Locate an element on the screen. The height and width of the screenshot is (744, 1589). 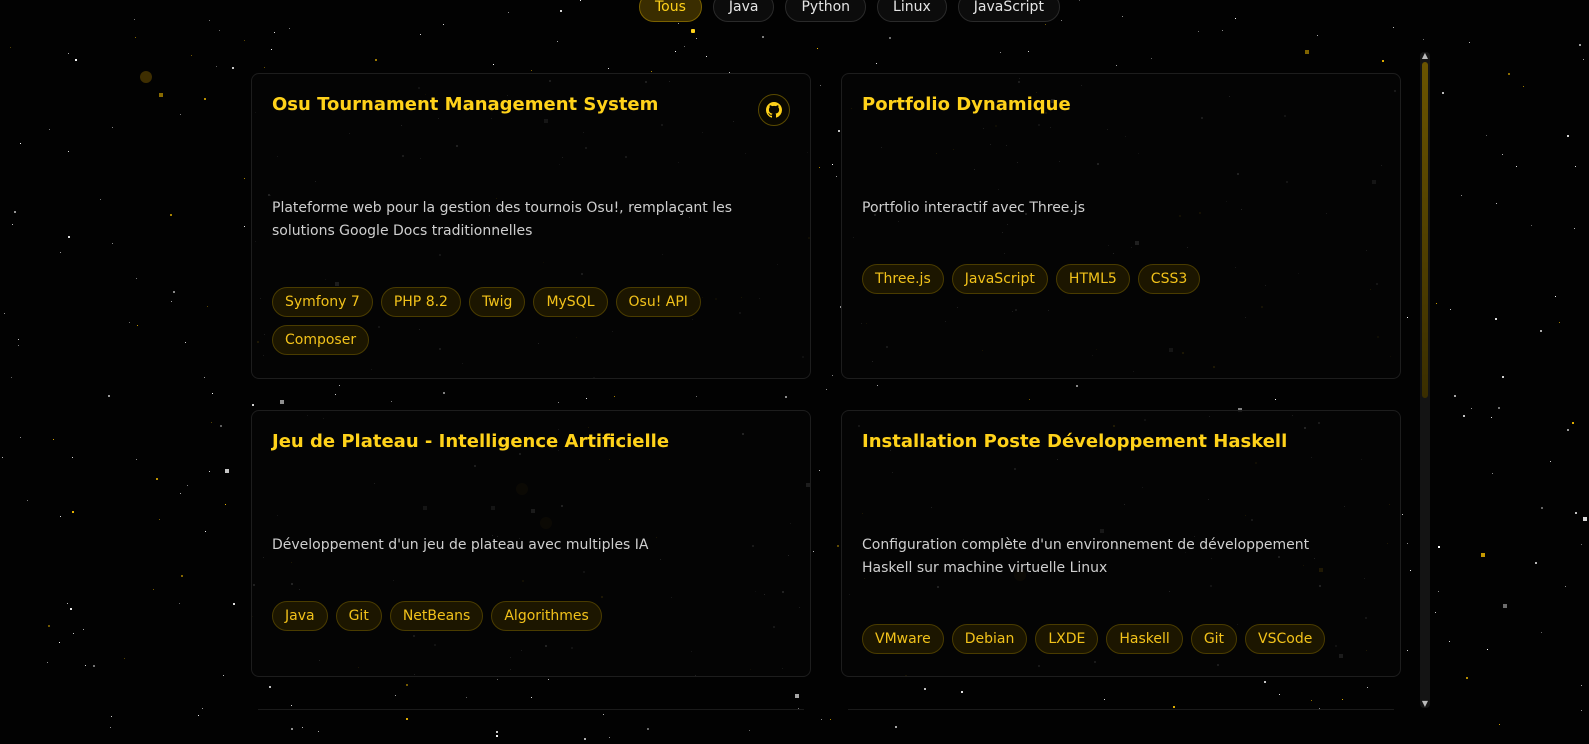
next-row-divider is located at coordinates (1121, 709).